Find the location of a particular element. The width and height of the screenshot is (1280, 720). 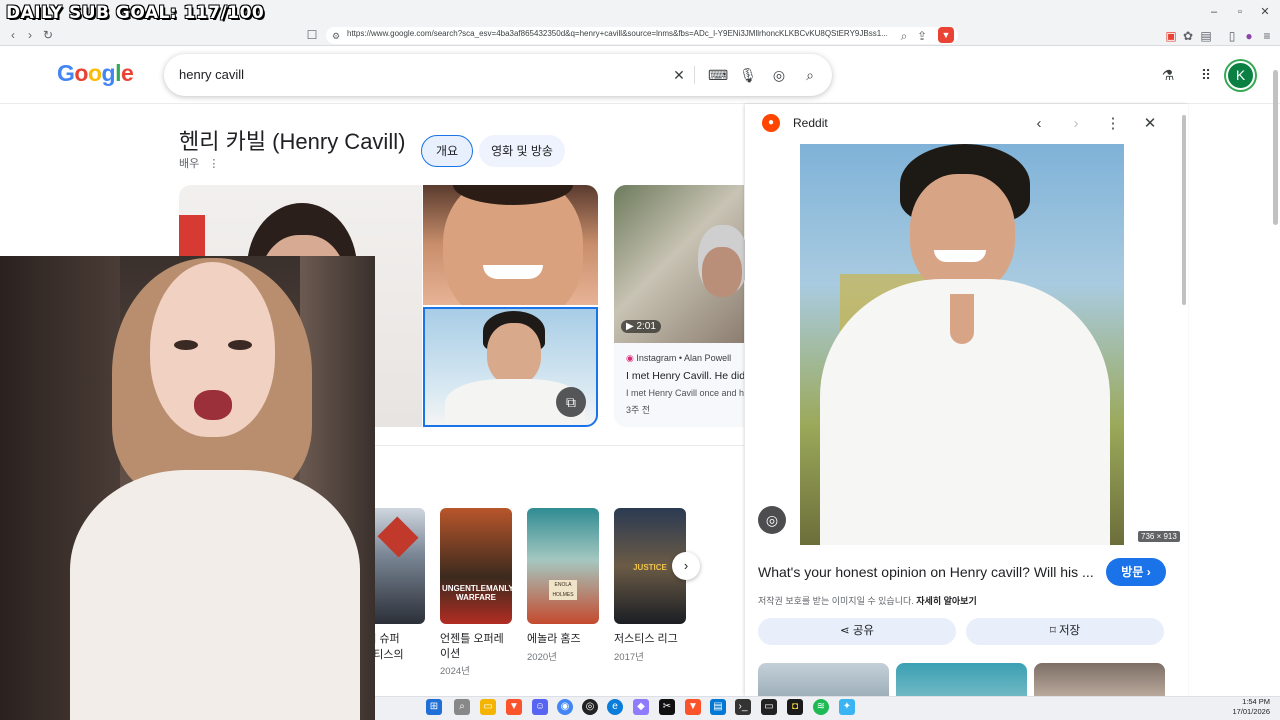

search-icon: ⌕ is located at coordinates (810, 75).